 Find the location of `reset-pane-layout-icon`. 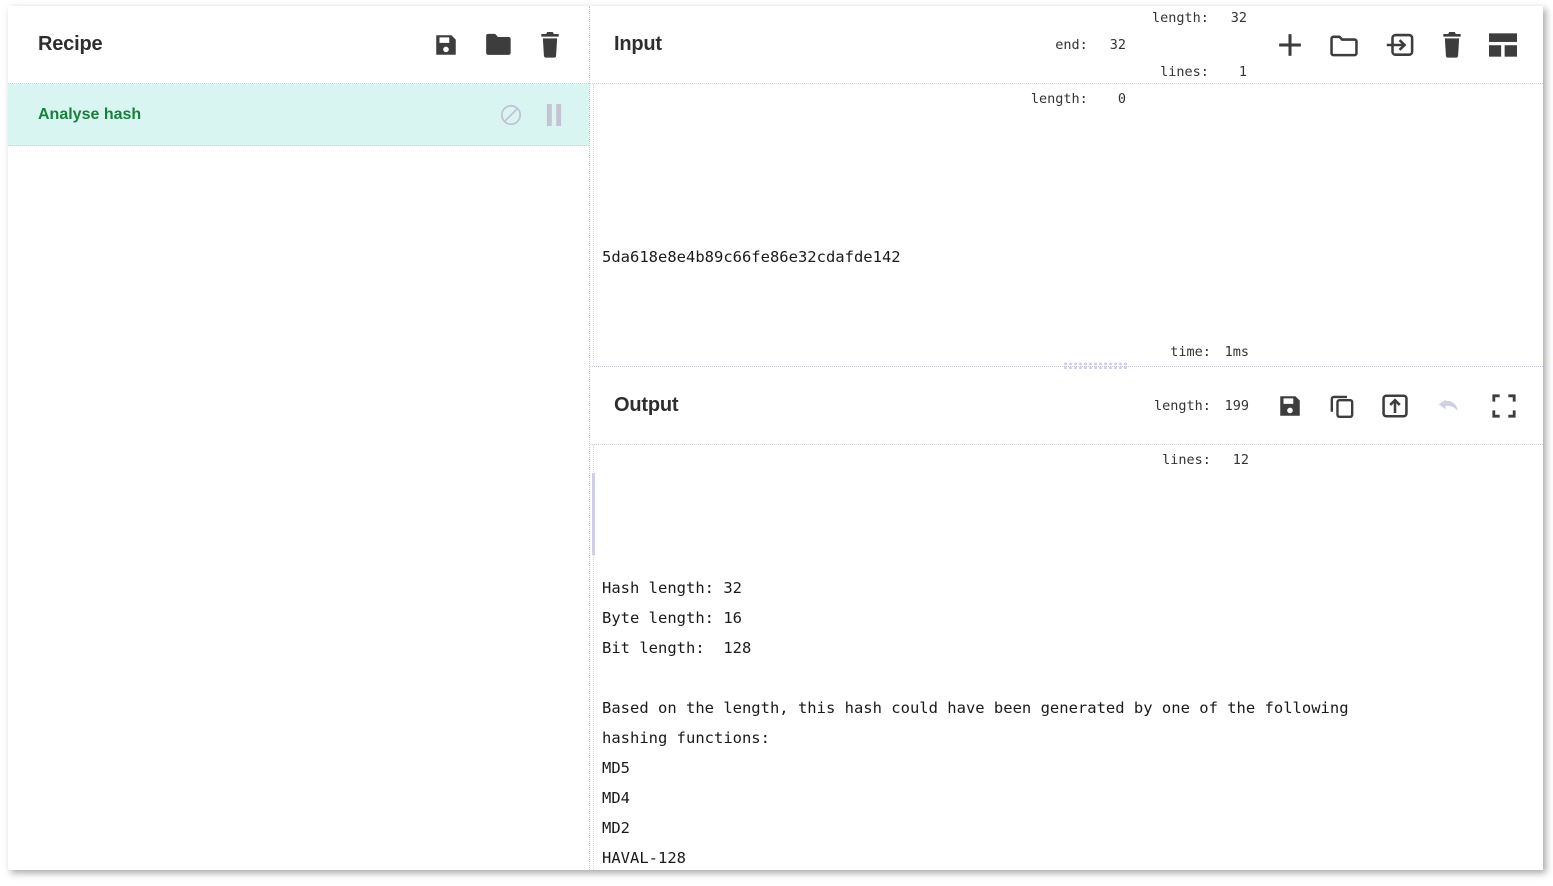

reset-pane-layout-icon is located at coordinates (1503, 44).